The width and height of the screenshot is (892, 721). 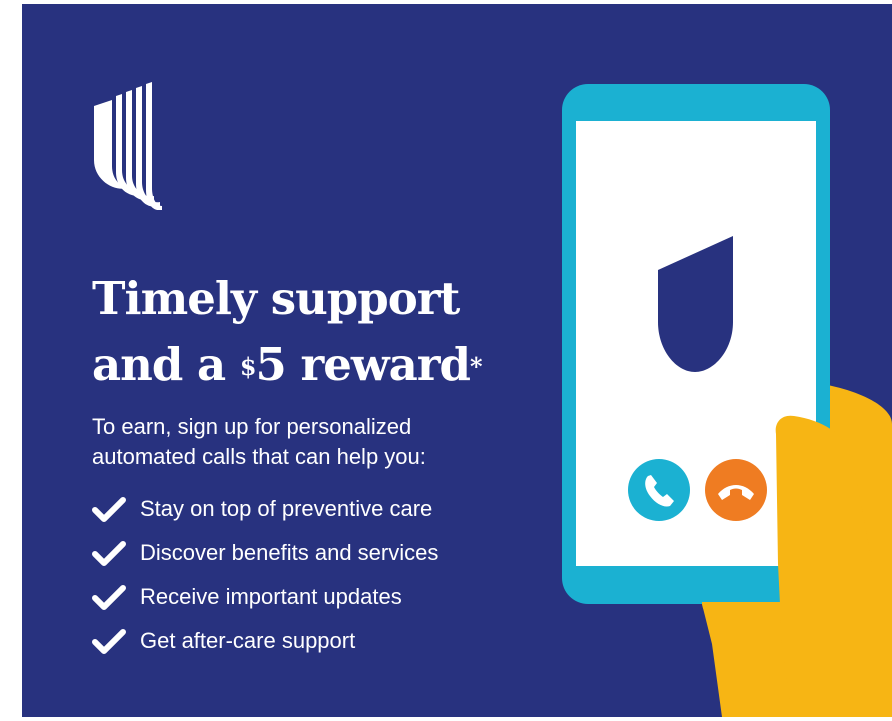 I want to click on decline-call-button, so click(x=736, y=490).